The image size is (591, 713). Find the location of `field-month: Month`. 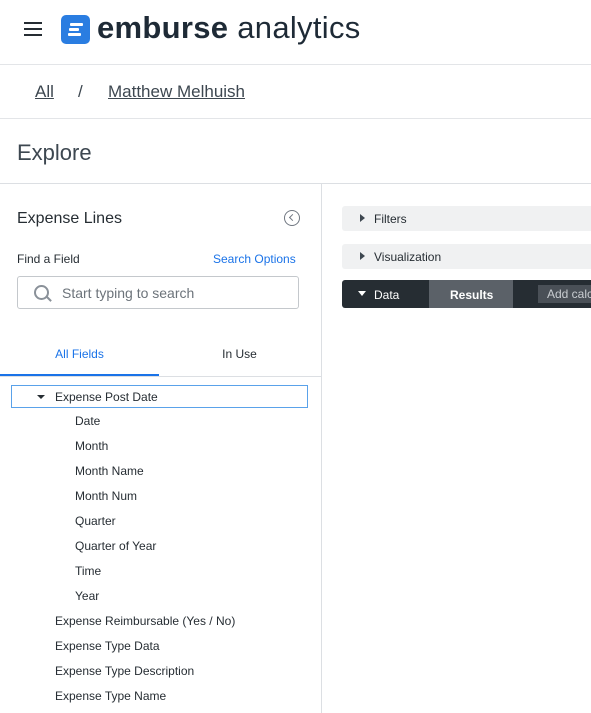

field-month: Month is located at coordinates (91, 446).